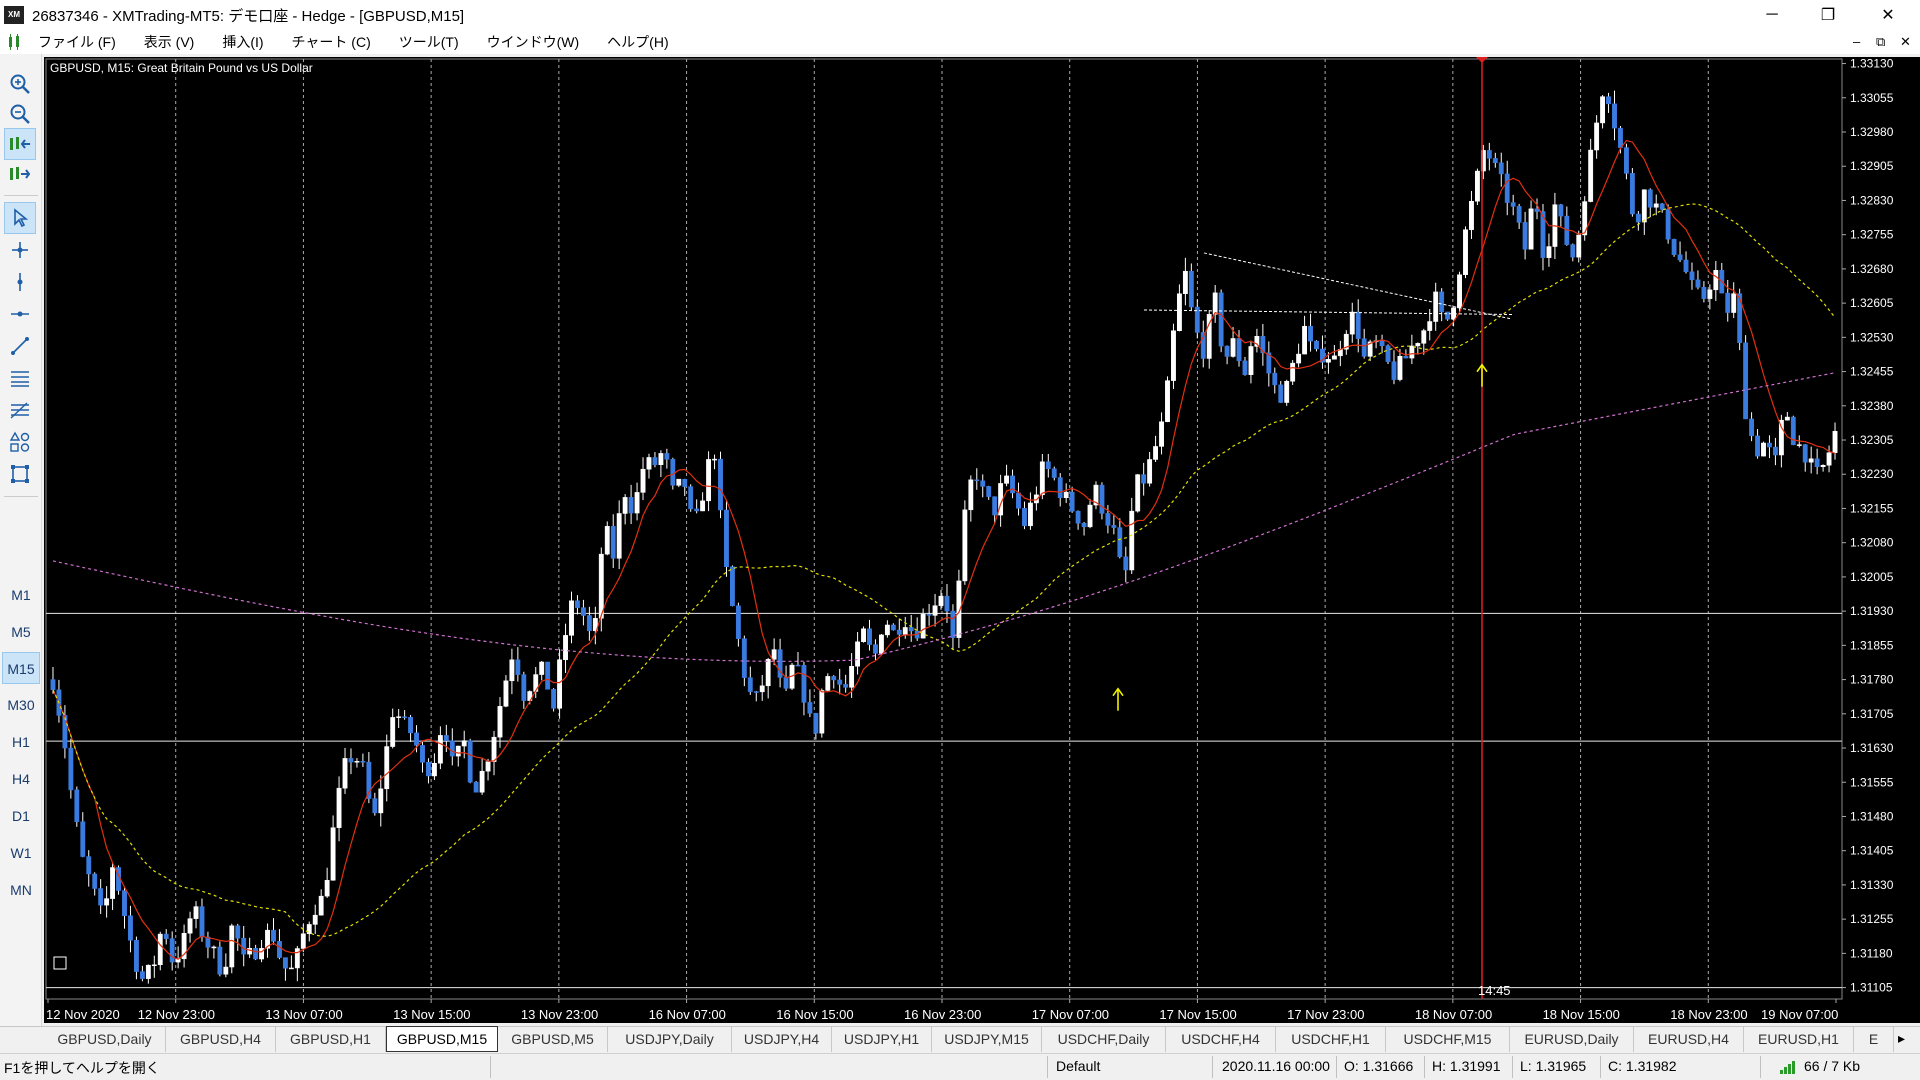 The width and height of the screenshot is (1920, 1080). I want to click on timeframe-h4: H4, so click(21, 779).